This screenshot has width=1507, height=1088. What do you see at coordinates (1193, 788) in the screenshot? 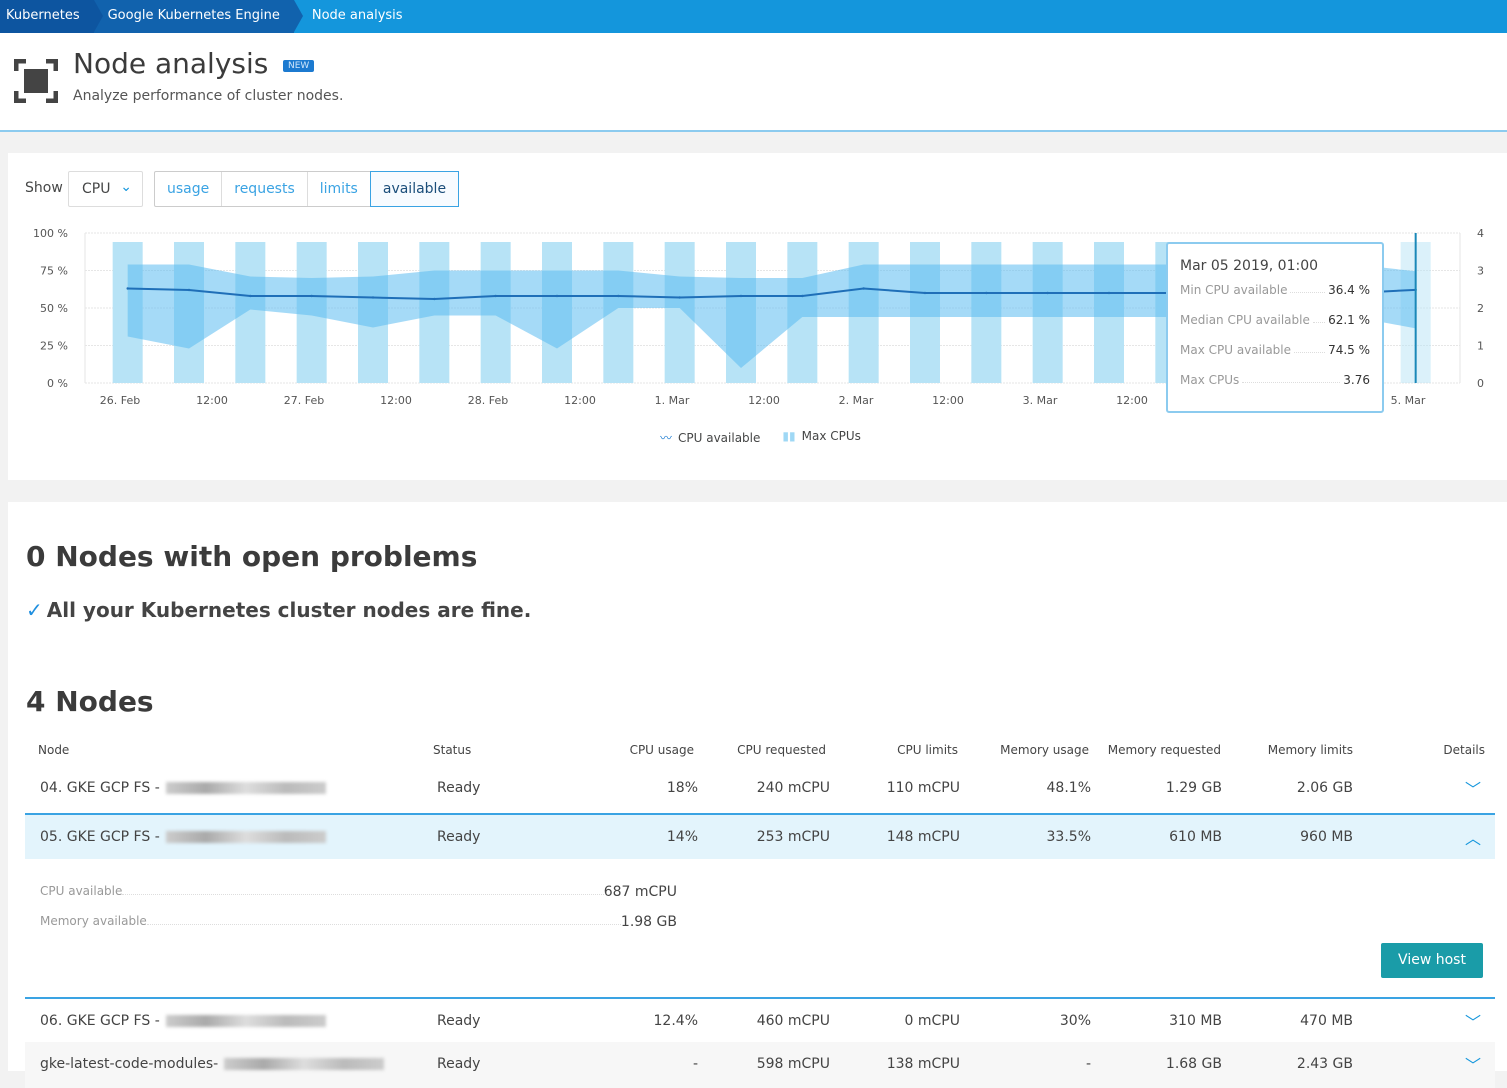
I see `cell-mem-requested: 1.29 GB` at bounding box center [1193, 788].